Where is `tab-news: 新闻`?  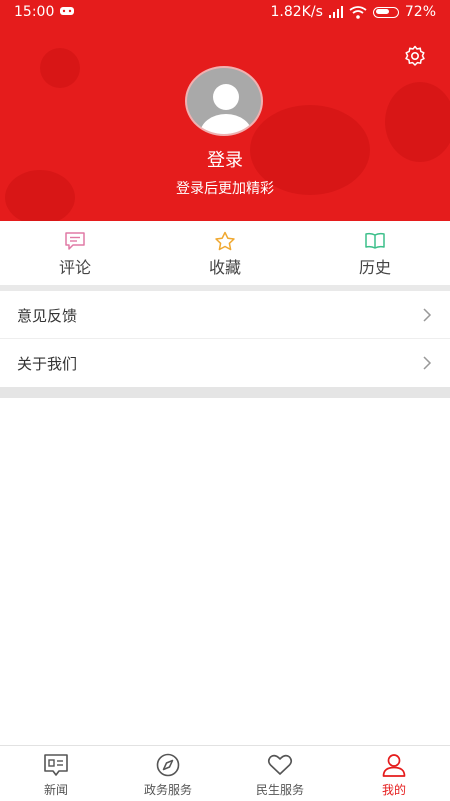
tab-news: 新闻 is located at coordinates (56, 775).